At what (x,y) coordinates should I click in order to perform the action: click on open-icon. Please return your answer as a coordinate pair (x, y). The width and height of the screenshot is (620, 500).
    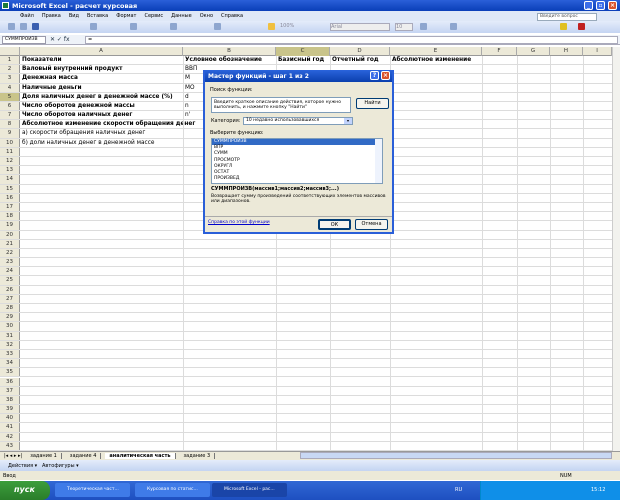
    Looking at the image, I should click on (23, 26).